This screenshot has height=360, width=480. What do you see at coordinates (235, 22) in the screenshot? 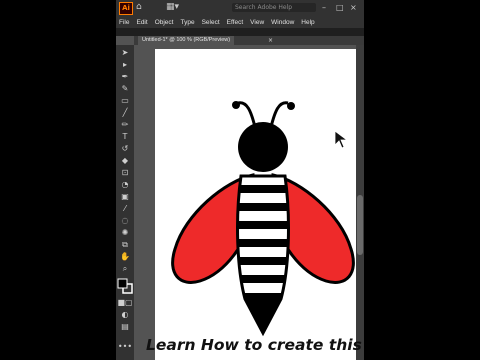
I see `menu-effect: Effect` at bounding box center [235, 22].